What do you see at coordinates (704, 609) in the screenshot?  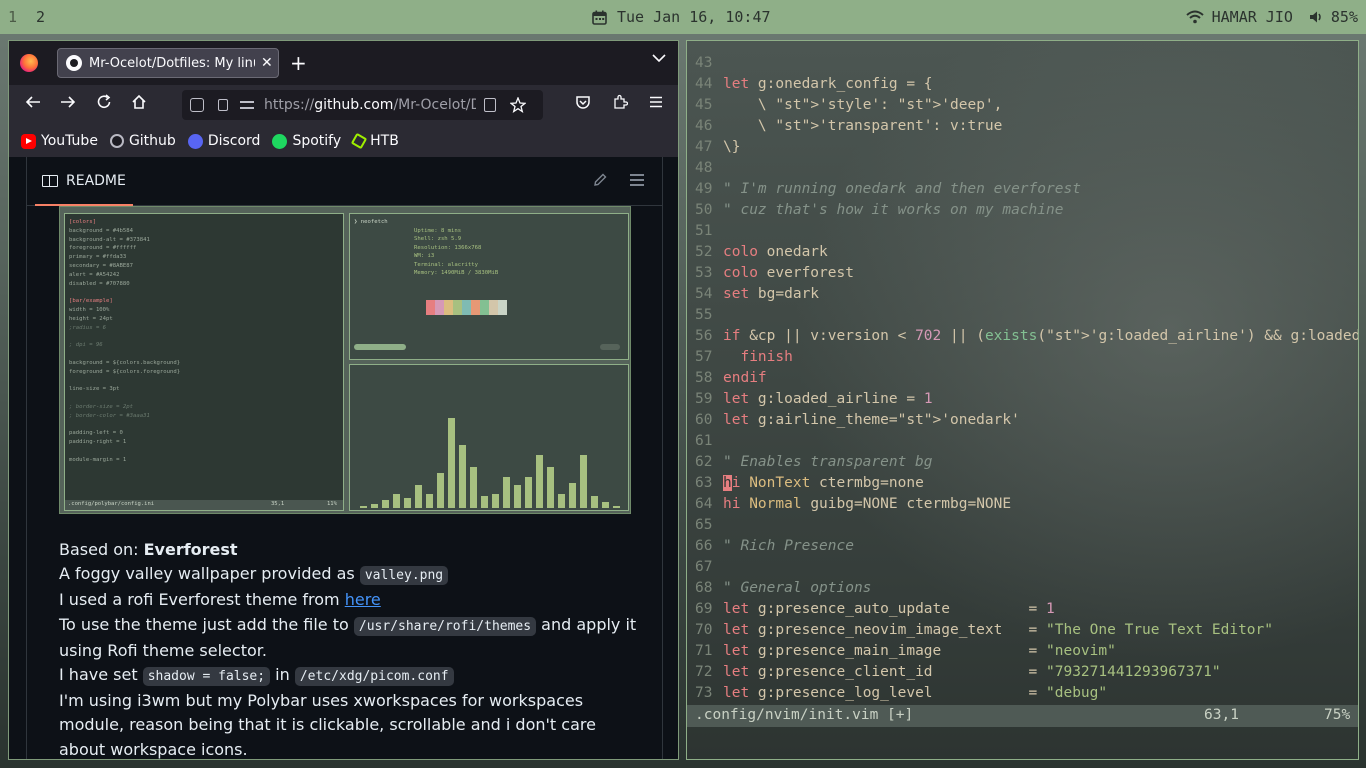 I see `line-number: 69` at bounding box center [704, 609].